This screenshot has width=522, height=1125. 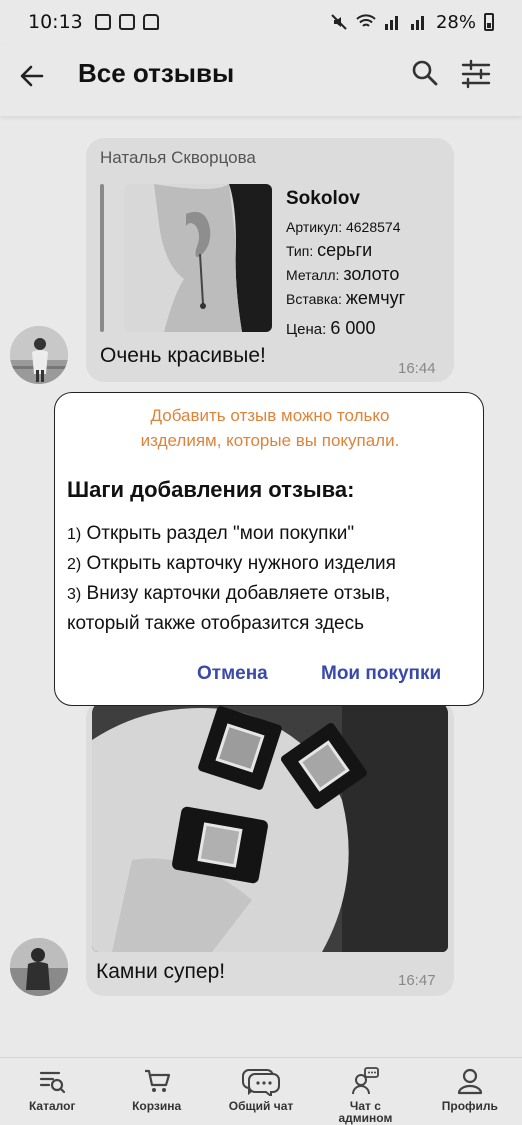 I want to click on step-2-number: 2), so click(x=74, y=564).